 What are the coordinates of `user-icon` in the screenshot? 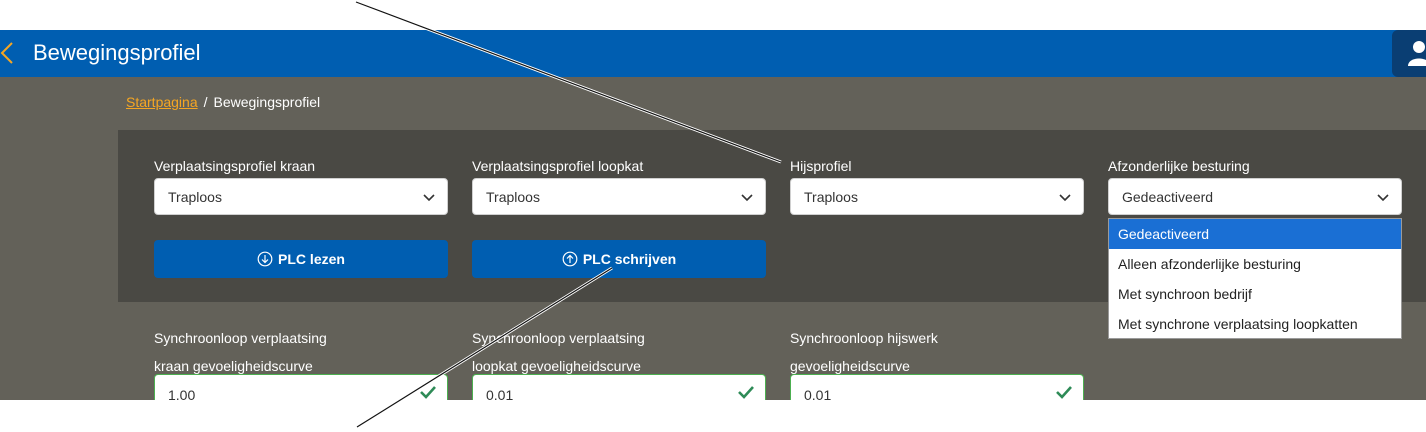 It's located at (1417, 53).